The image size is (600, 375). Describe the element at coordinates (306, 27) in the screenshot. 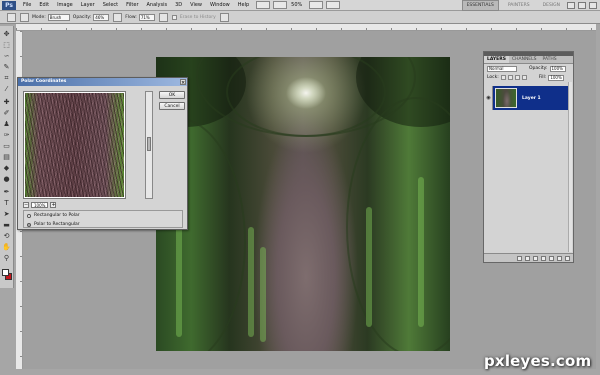

I see `horizontal-ruler` at that location.